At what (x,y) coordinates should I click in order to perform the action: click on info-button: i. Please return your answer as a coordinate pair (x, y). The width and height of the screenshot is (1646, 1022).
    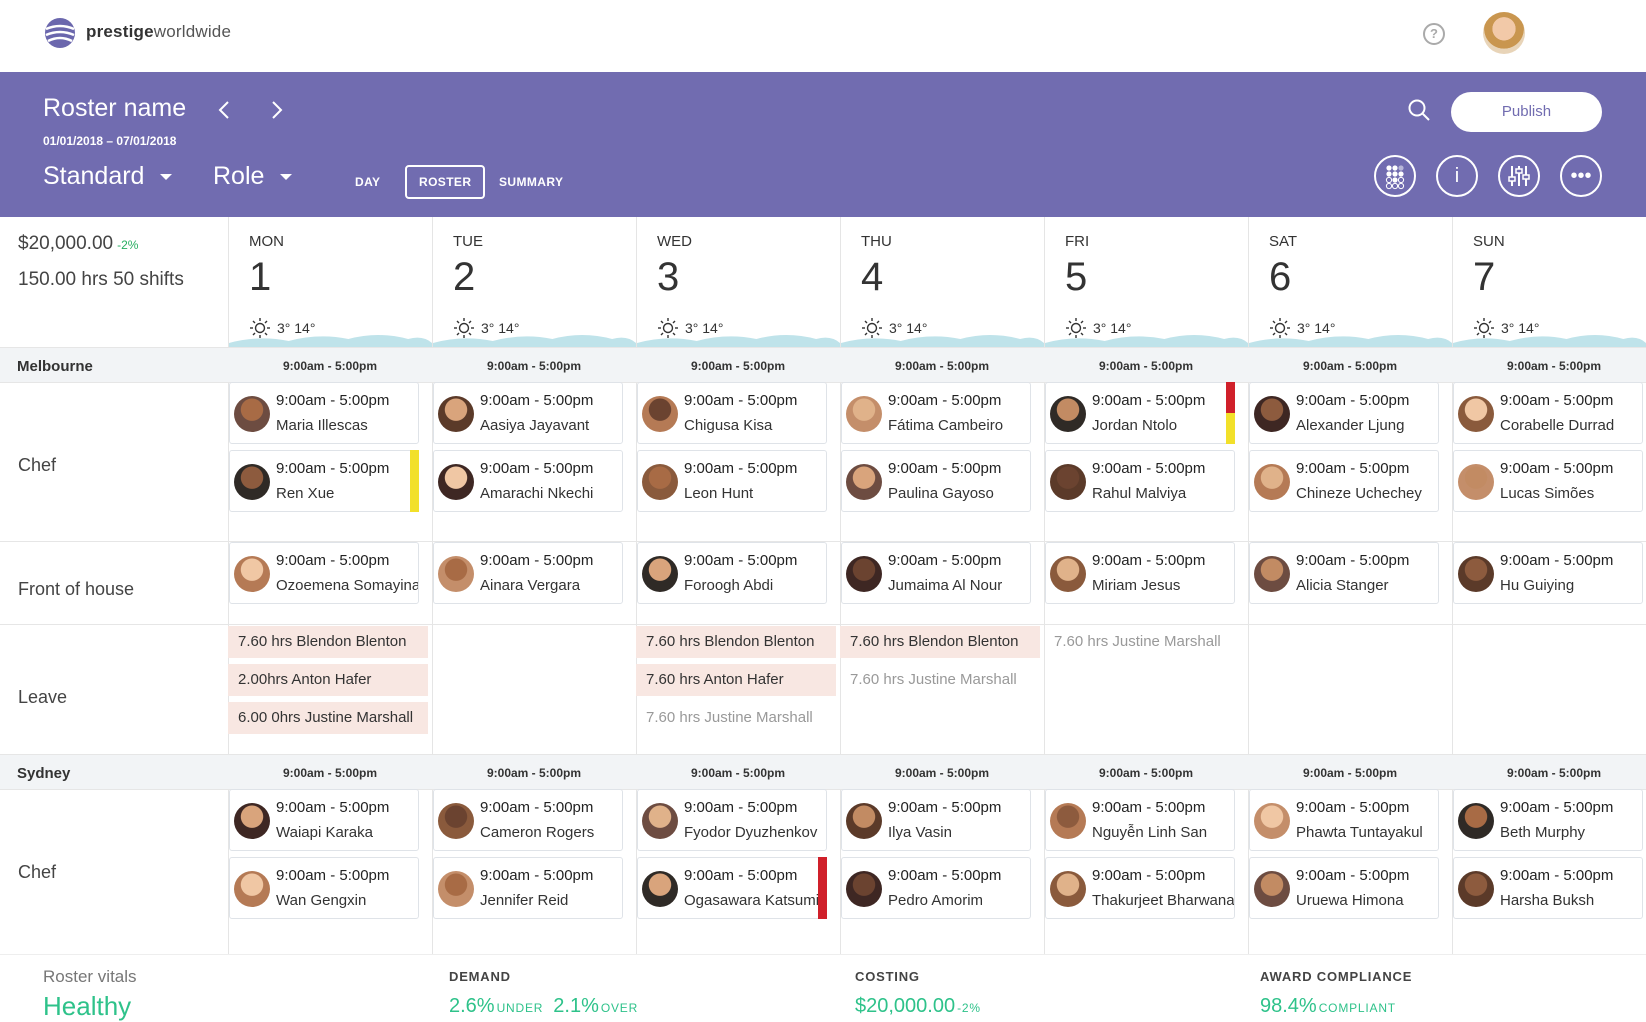
    Looking at the image, I should click on (1457, 176).